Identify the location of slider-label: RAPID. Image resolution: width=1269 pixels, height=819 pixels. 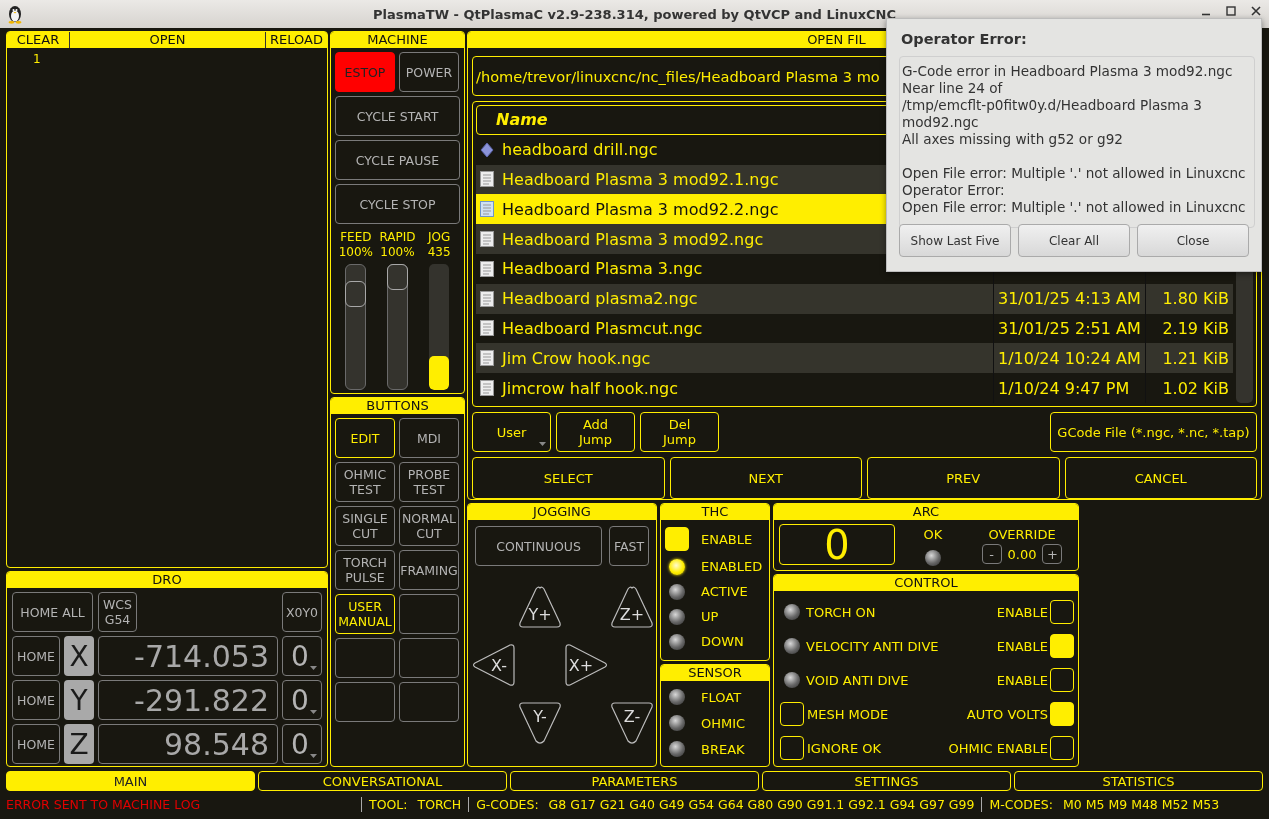
(397, 237).